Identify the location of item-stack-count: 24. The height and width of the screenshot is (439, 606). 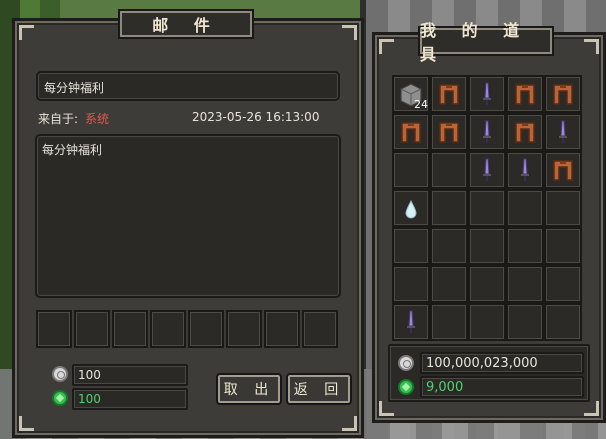
(421, 104).